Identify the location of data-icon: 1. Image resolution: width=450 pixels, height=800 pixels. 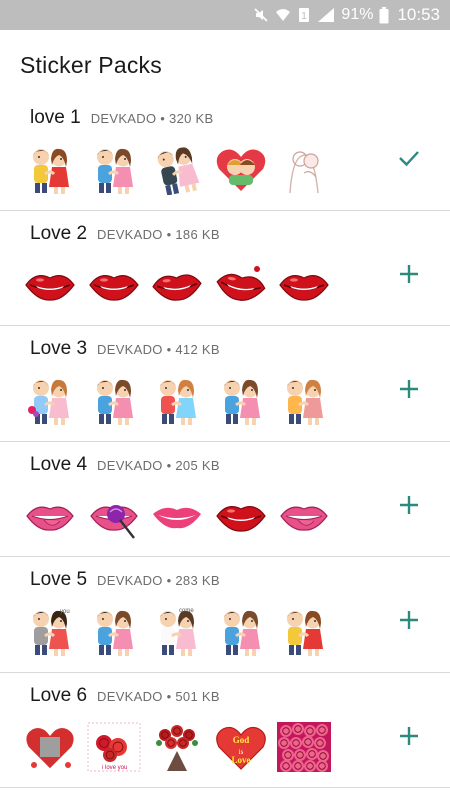
(304, 15).